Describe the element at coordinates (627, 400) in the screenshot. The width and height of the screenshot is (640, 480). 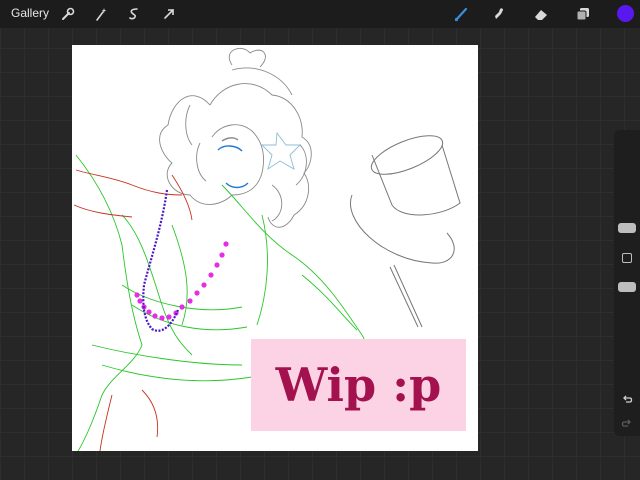
I see `undo-icon` at that location.